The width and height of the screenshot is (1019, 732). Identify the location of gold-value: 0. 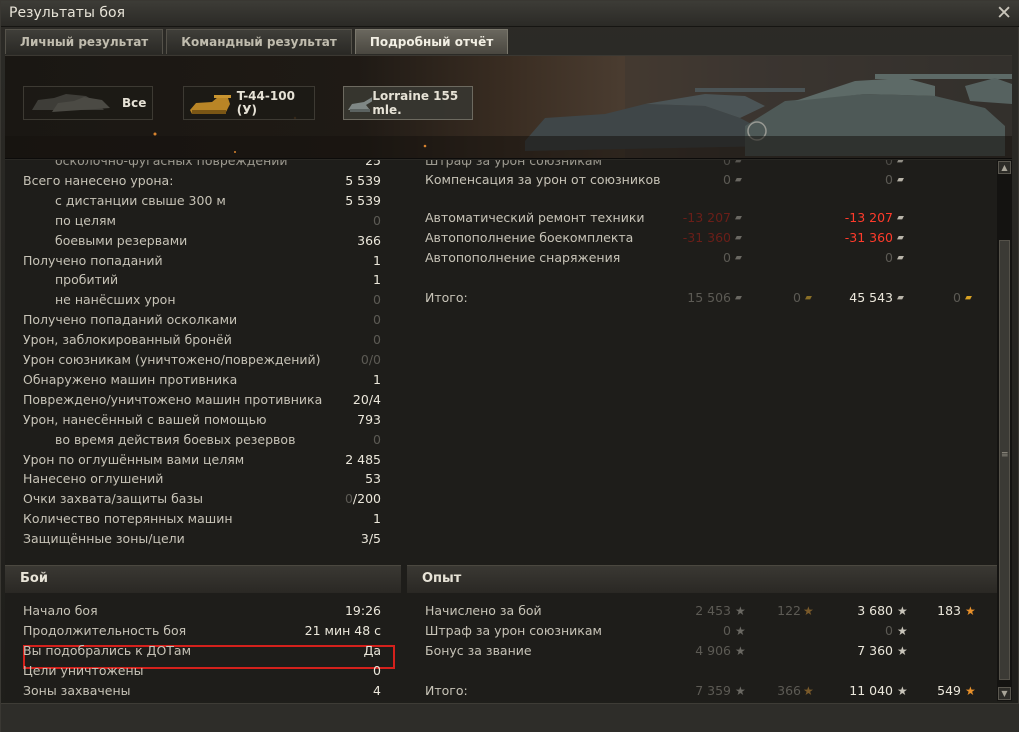
(957, 297).